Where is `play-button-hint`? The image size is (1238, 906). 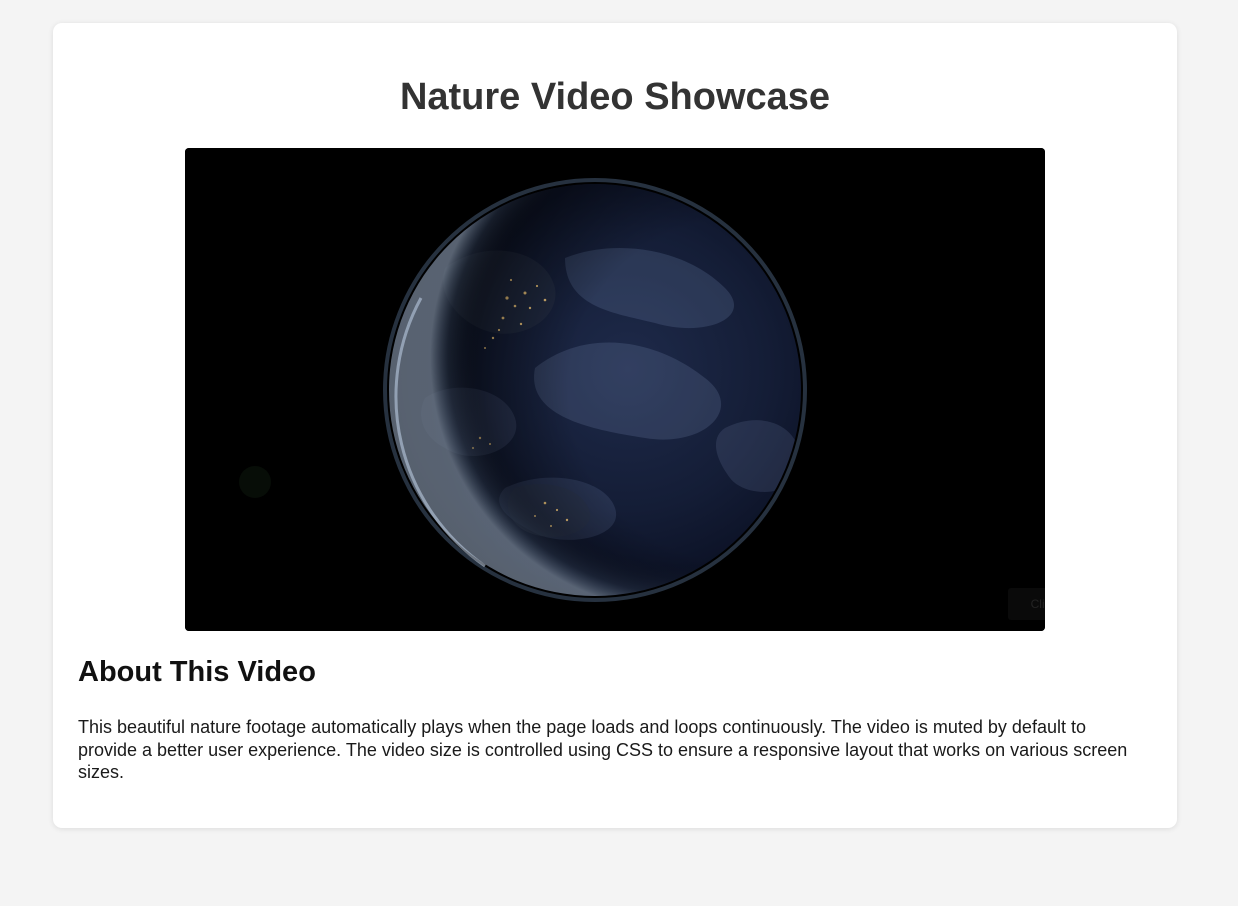
play-button-hint is located at coordinates (255, 482).